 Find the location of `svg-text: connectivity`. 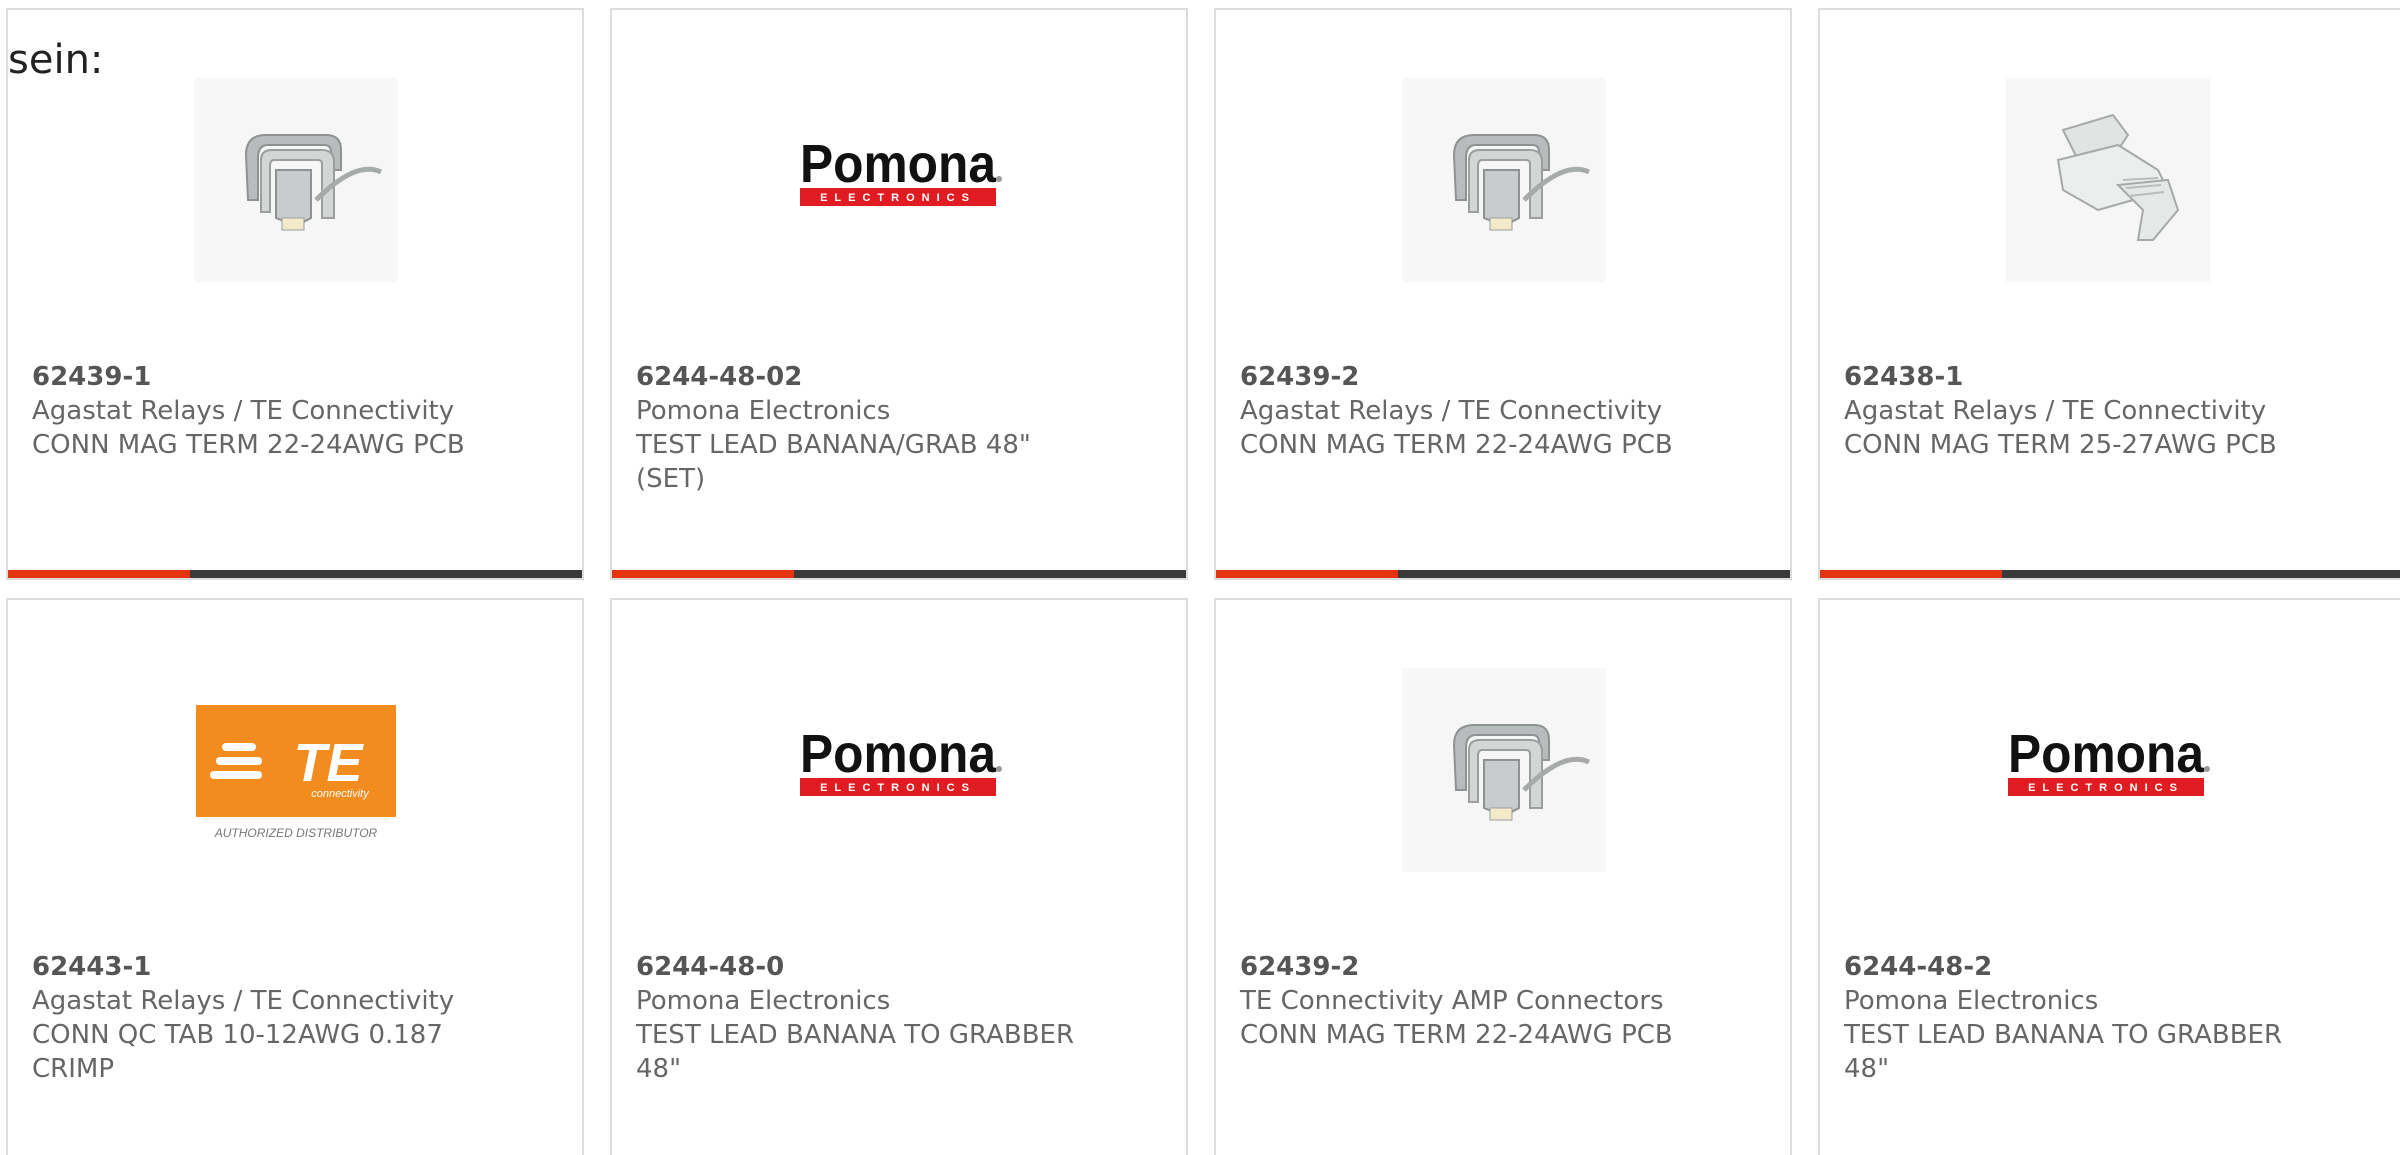

svg-text: connectivity is located at coordinates (340, 794).